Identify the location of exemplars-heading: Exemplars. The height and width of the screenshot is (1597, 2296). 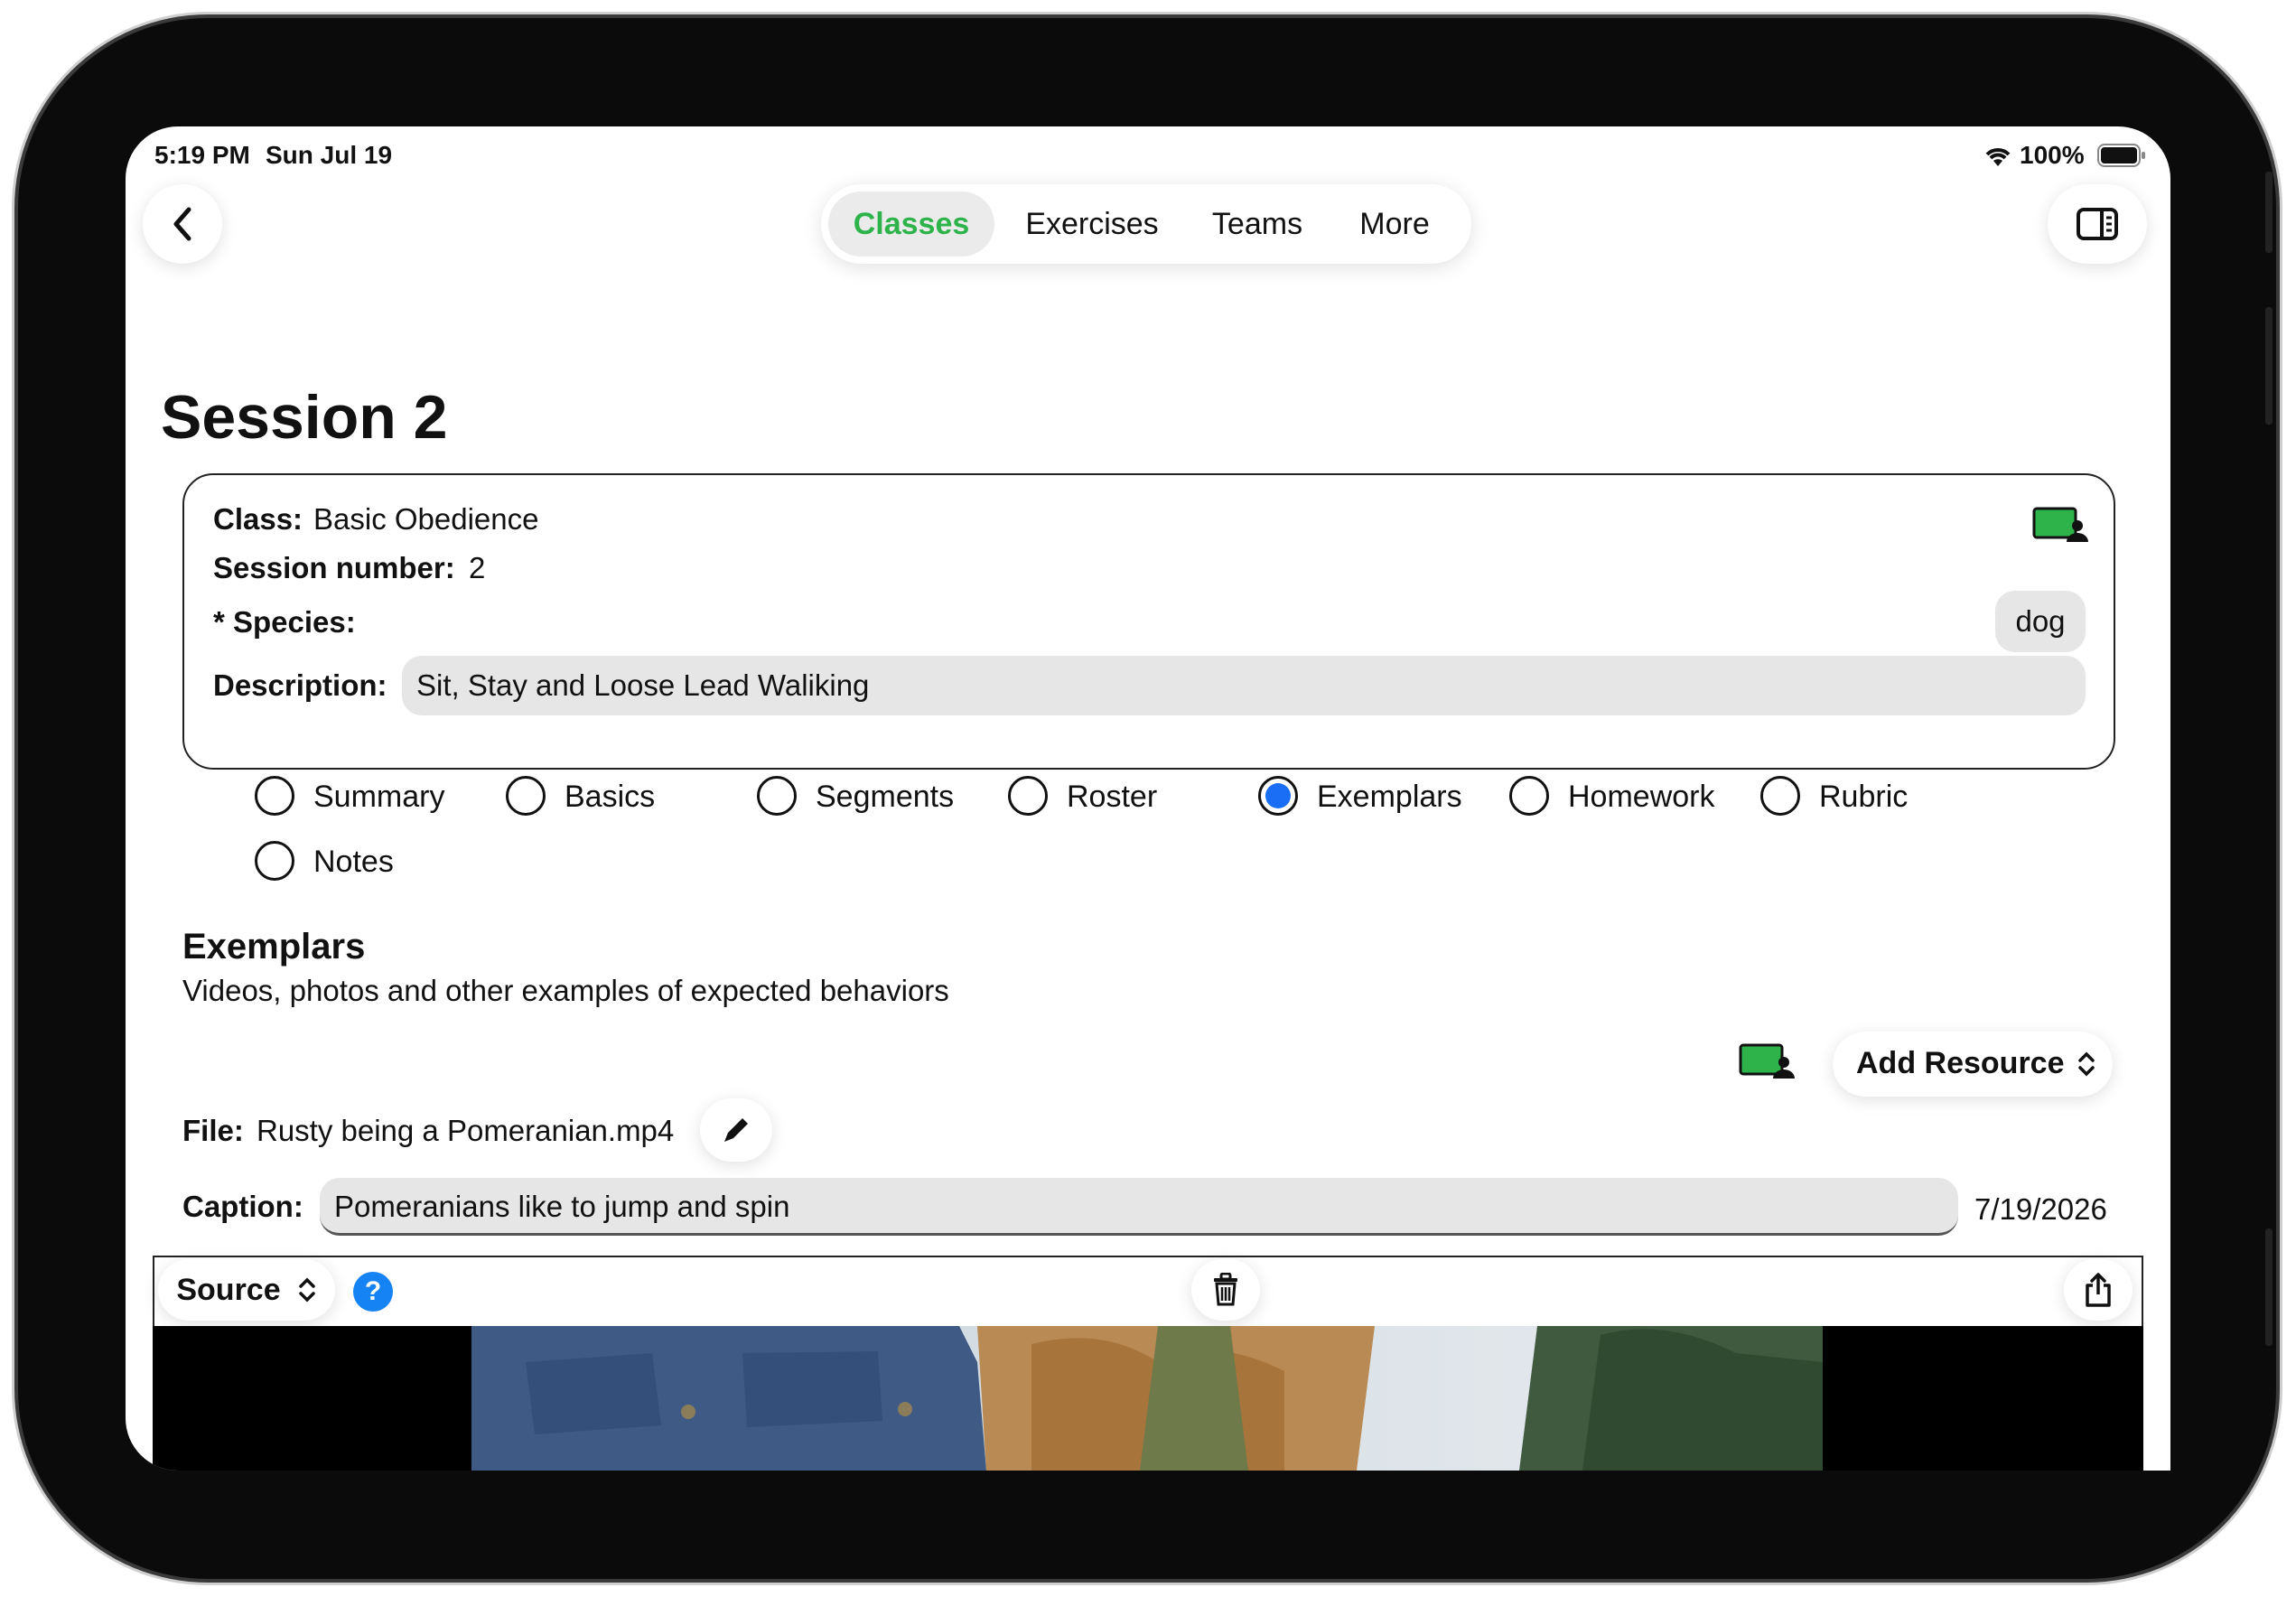
(274, 947).